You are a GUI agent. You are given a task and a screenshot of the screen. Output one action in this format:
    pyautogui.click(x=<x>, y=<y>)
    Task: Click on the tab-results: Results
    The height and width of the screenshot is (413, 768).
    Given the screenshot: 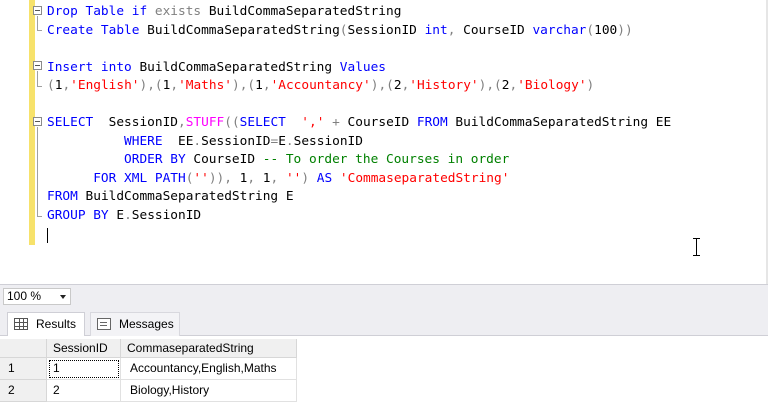 What is the action you would take?
    pyautogui.click(x=46, y=324)
    